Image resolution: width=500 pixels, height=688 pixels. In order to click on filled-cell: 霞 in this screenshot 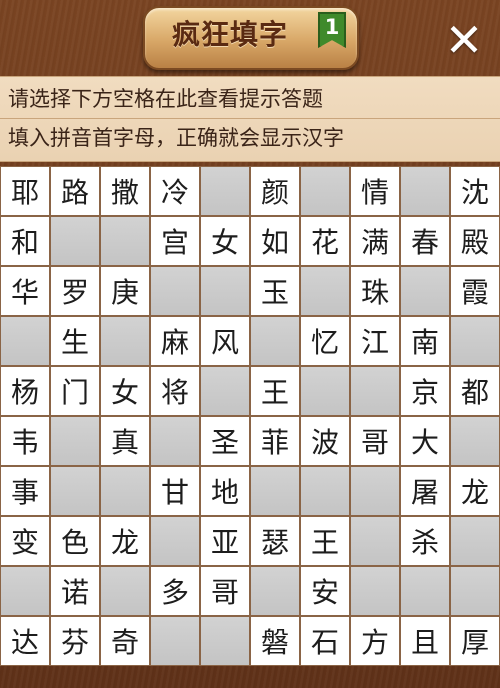, I will do `click(475, 291)`.